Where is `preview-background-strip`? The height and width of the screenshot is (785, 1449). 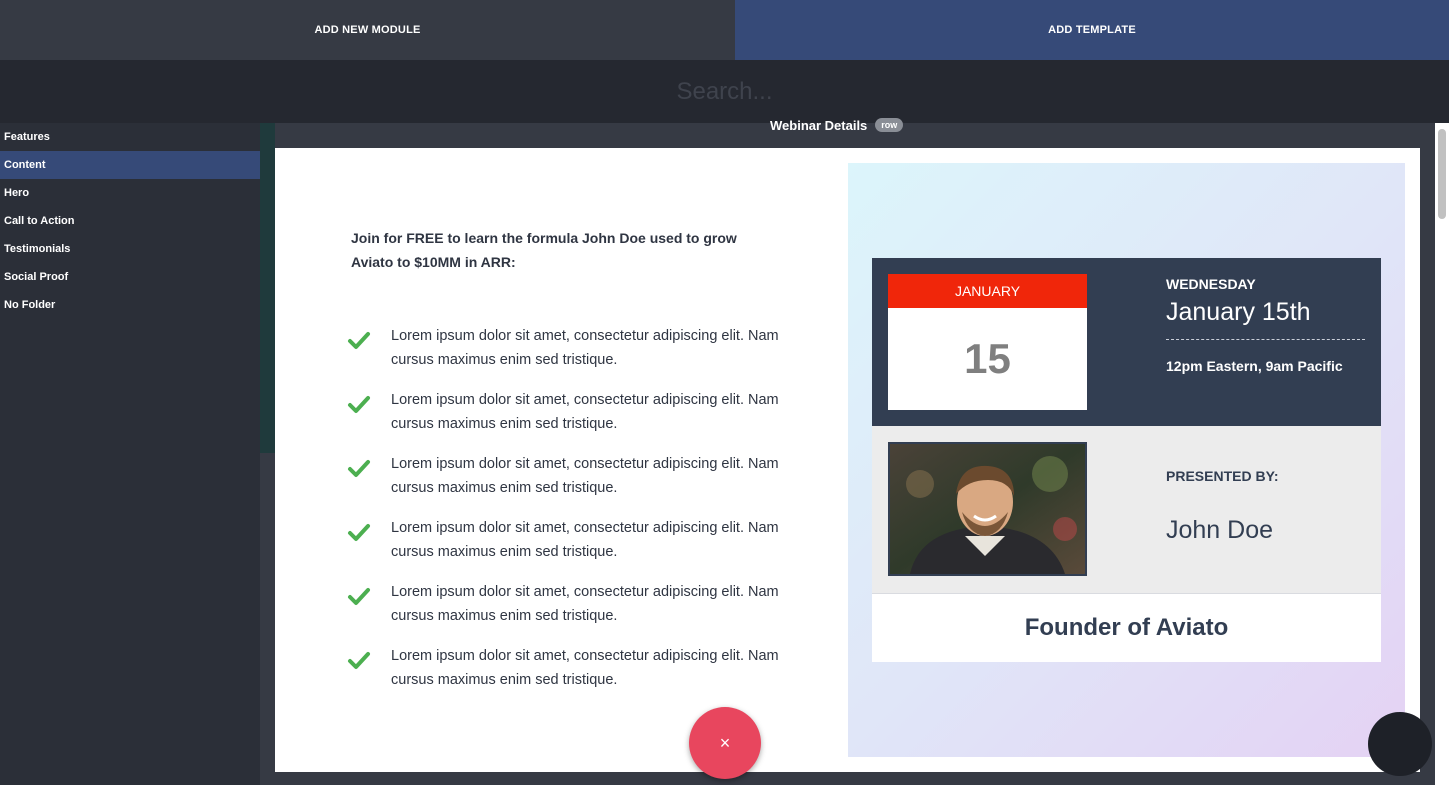 preview-background-strip is located at coordinates (267, 288).